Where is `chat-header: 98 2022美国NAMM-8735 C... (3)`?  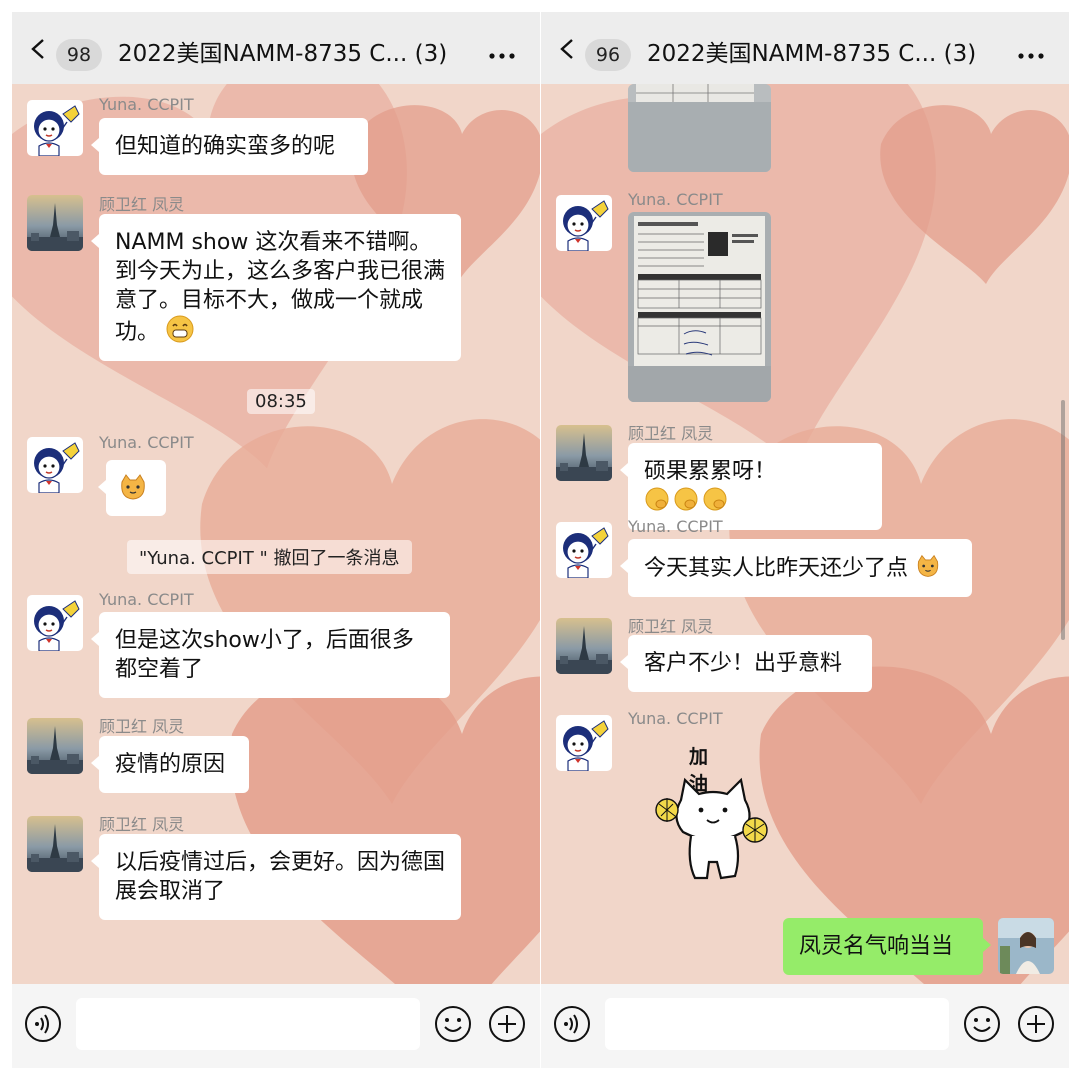
chat-header: 98 2022美国NAMM-8735 C... (3) is located at coordinates (276, 48).